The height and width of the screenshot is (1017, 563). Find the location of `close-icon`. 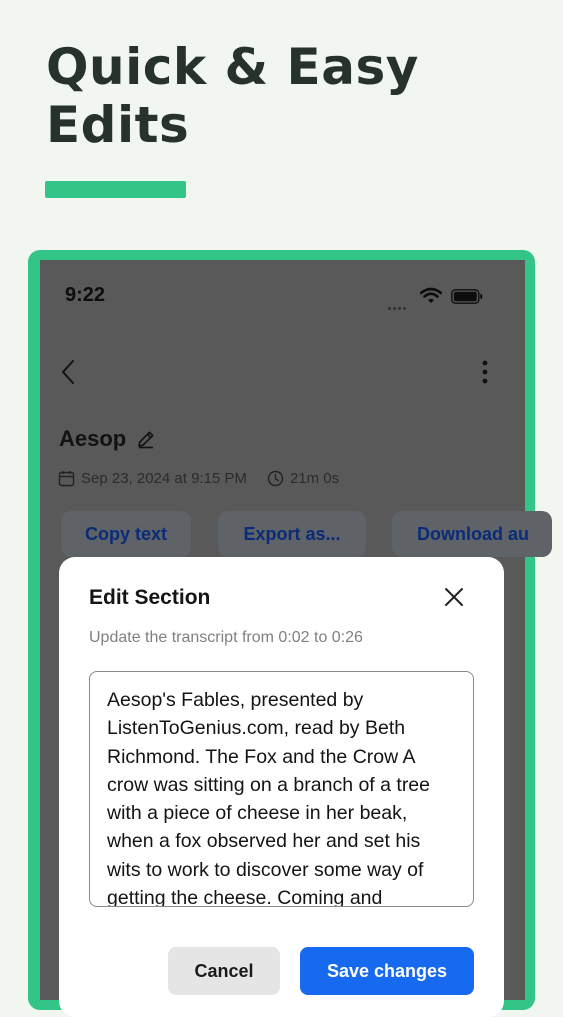

close-icon is located at coordinates (454, 597).